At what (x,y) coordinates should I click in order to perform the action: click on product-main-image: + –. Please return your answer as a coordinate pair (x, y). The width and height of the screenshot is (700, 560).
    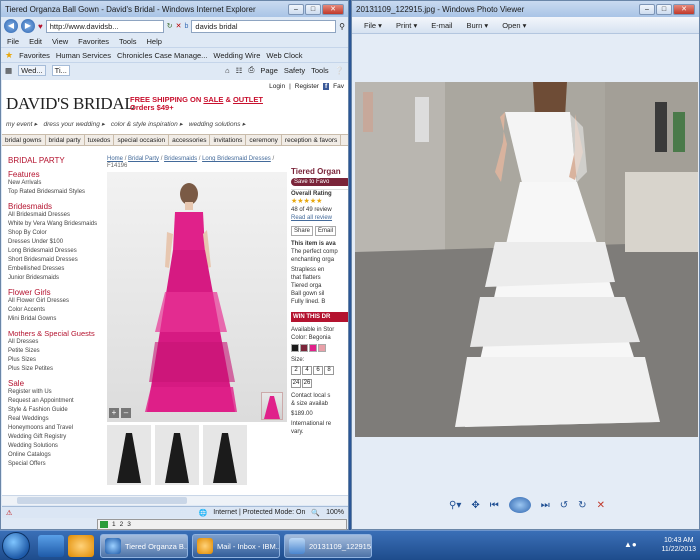
    Looking at the image, I should click on (197, 297).